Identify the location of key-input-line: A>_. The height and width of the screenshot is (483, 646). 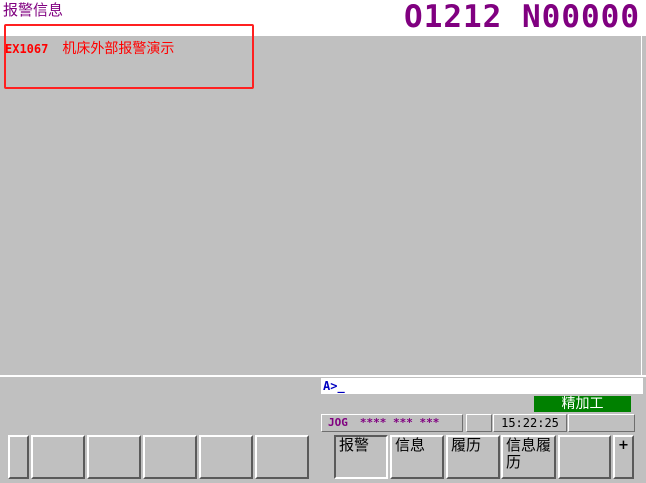
(482, 386).